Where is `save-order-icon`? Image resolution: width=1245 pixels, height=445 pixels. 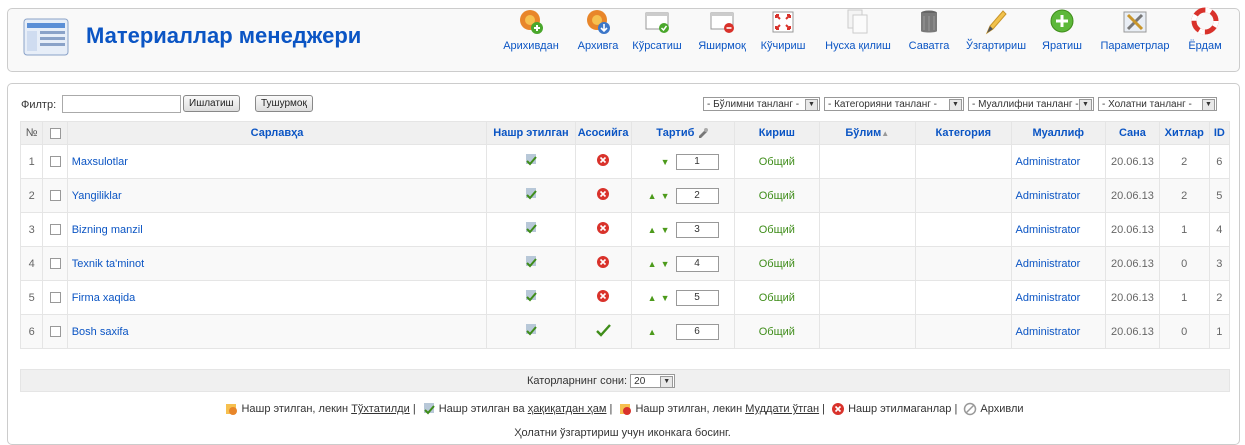 save-order-icon is located at coordinates (703, 133).